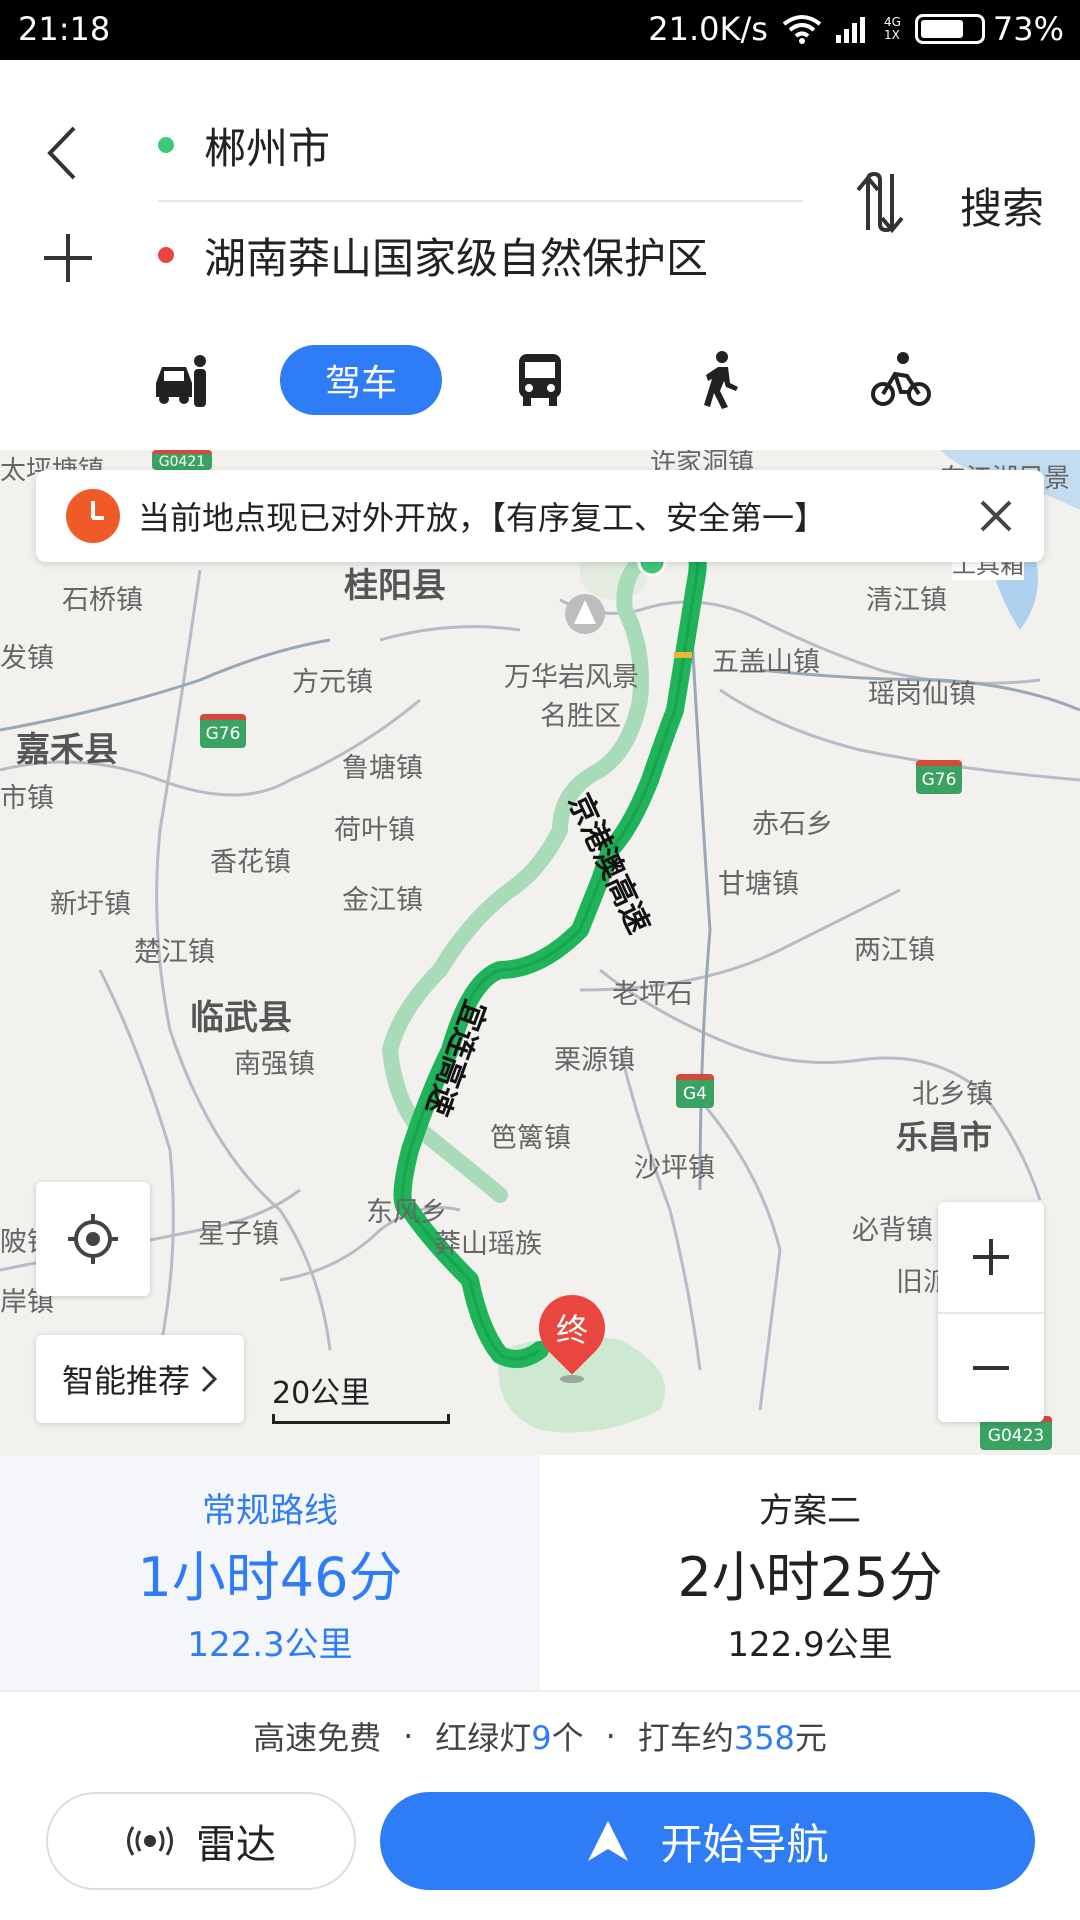 The image size is (1080, 1920). Describe the element at coordinates (608, 1841) in the screenshot. I see `navigation-arrow-icon` at that location.